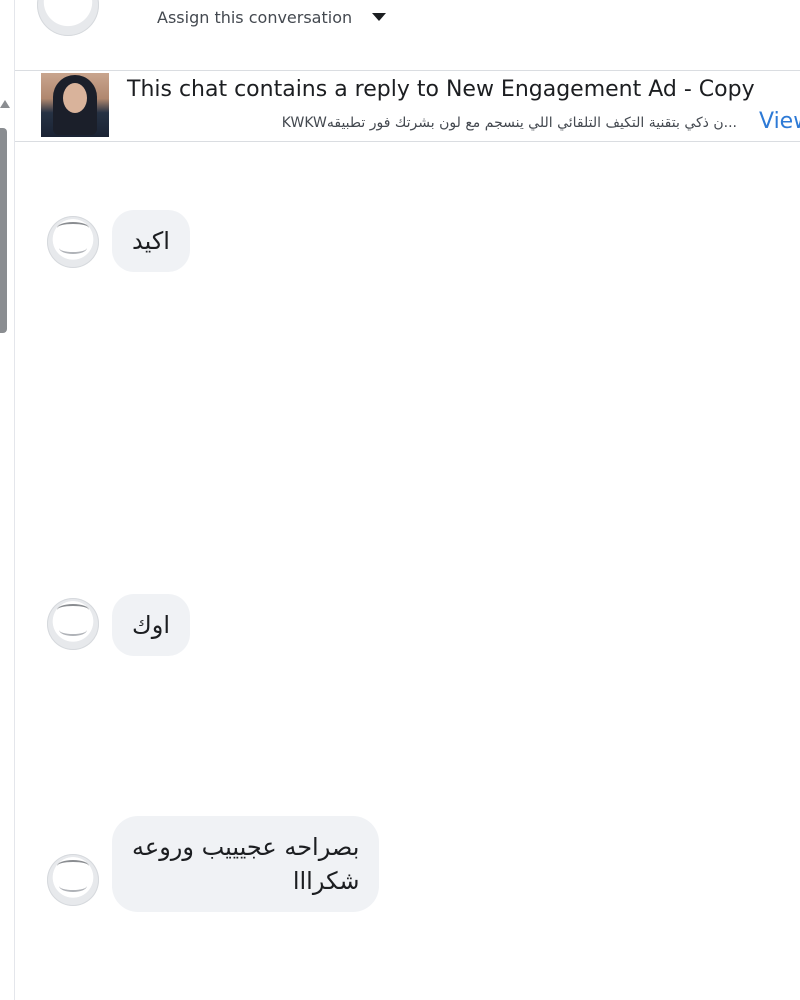 The image size is (800, 1000). I want to click on message-row: اوك, so click(407, 629).